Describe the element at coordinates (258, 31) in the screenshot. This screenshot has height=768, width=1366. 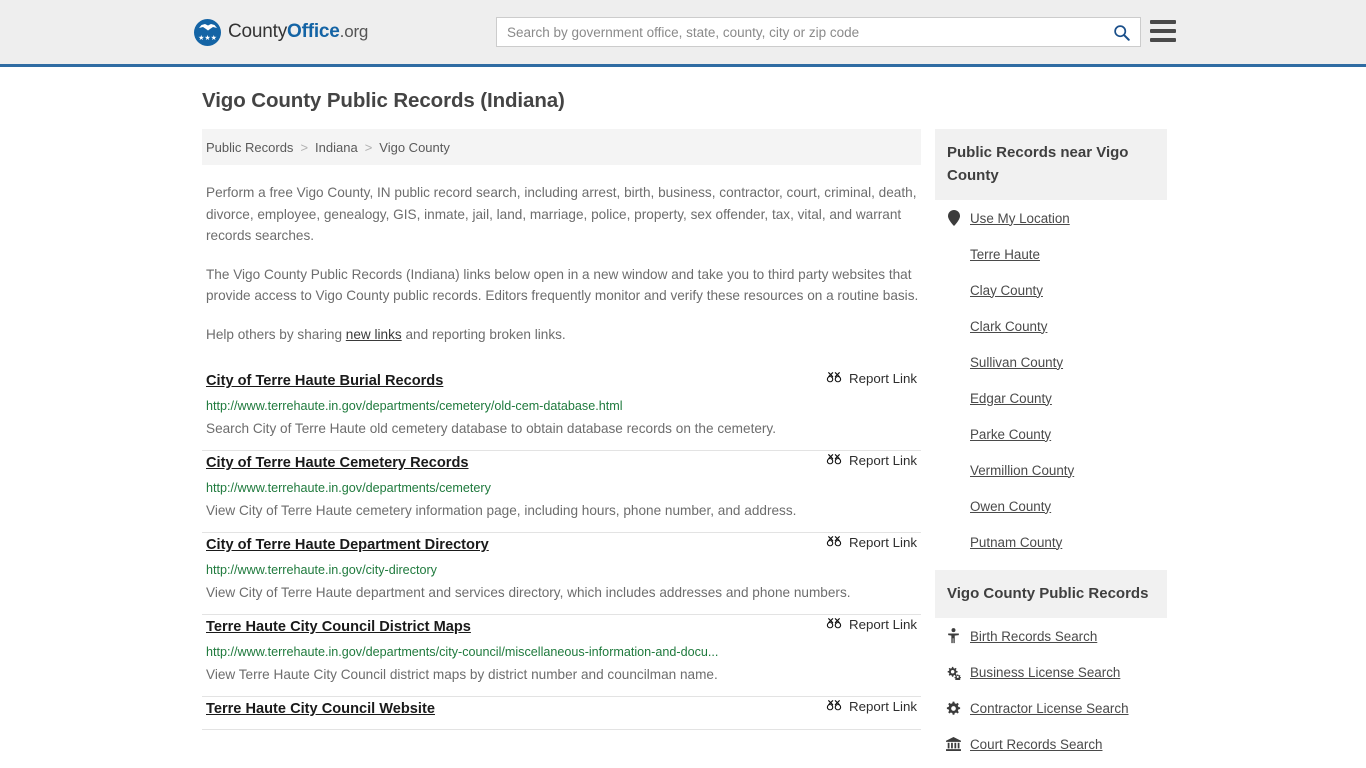
I see `brand-part-county: County` at that location.